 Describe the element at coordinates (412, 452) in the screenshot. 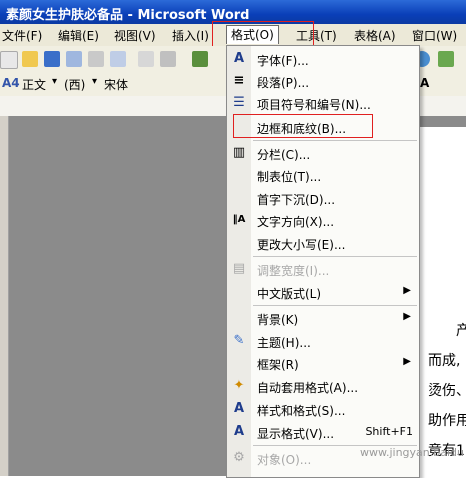

I see `watermark-text: www.jingyan.baidu` at that location.